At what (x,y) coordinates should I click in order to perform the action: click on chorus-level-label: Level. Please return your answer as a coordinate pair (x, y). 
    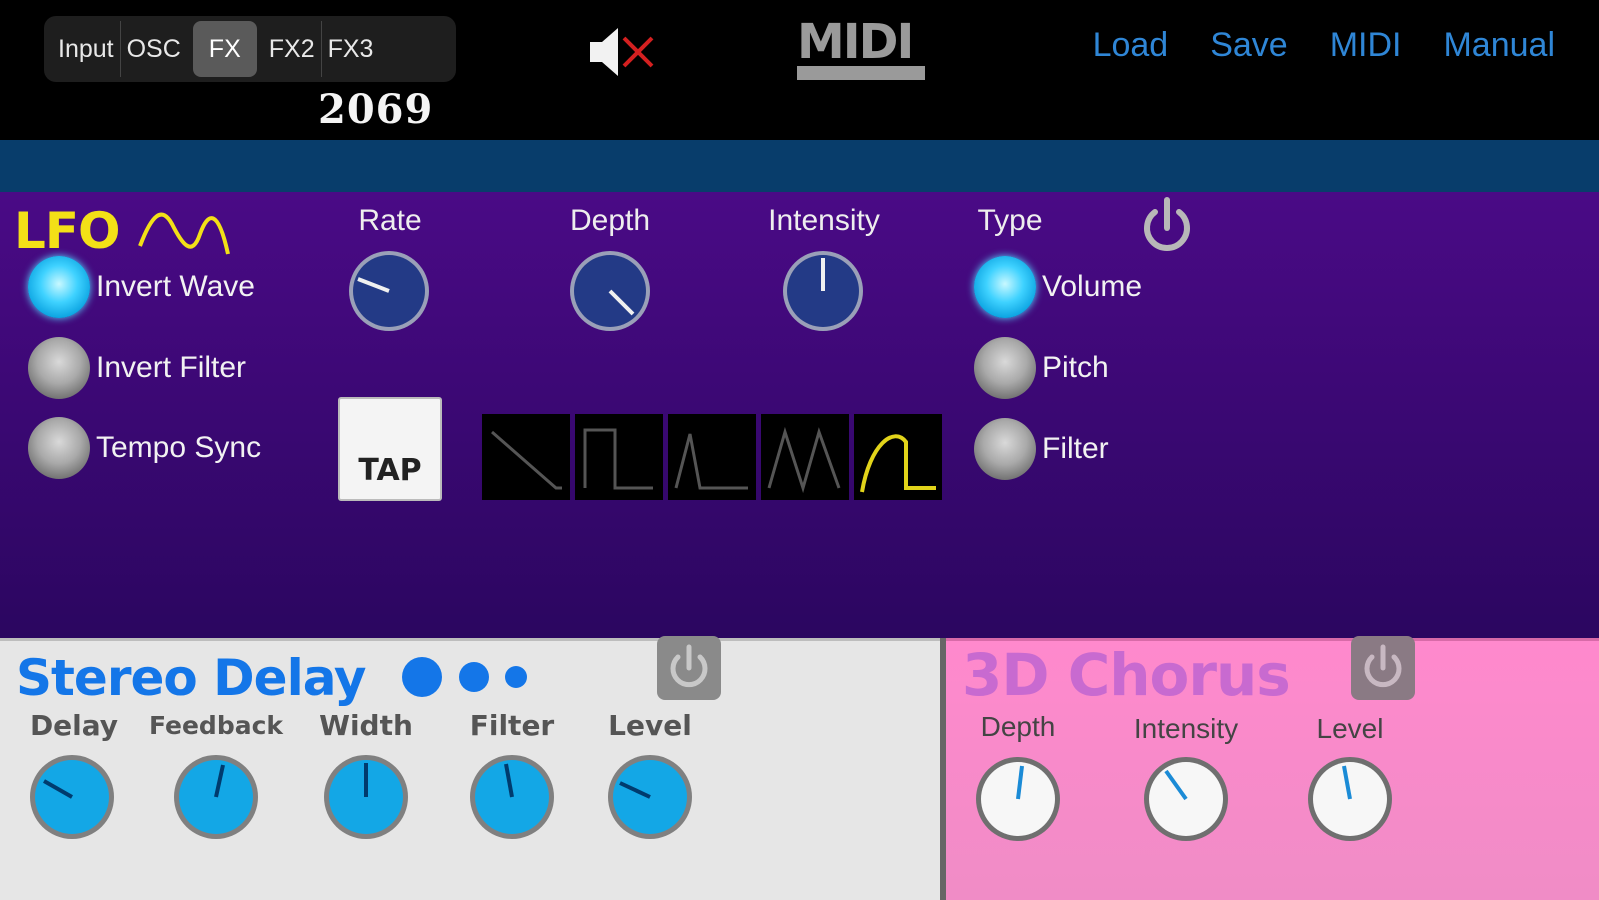
    Looking at the image, I should click on (1350, 728).